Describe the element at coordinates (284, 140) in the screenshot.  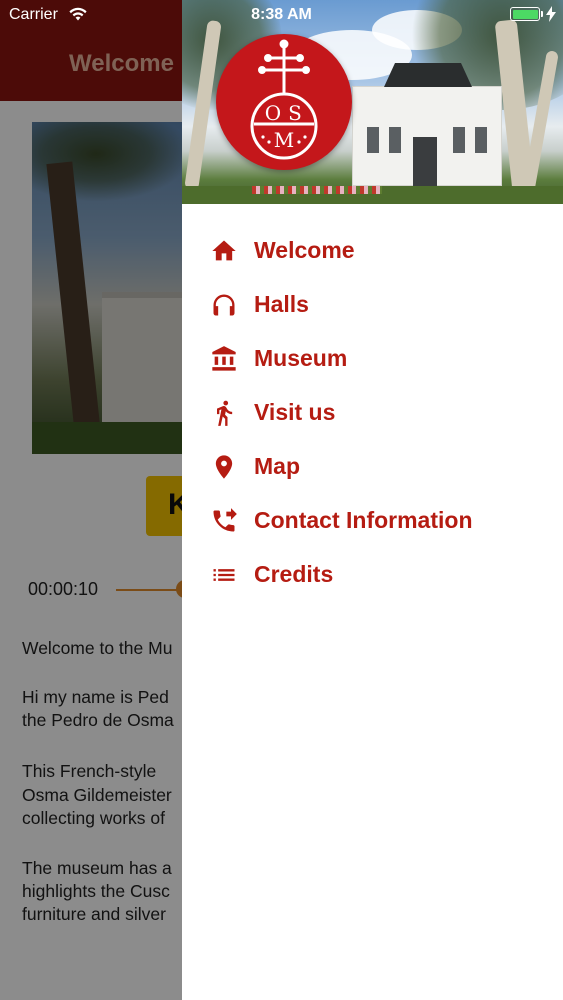
I see `logo-letter-m: M` at that location.